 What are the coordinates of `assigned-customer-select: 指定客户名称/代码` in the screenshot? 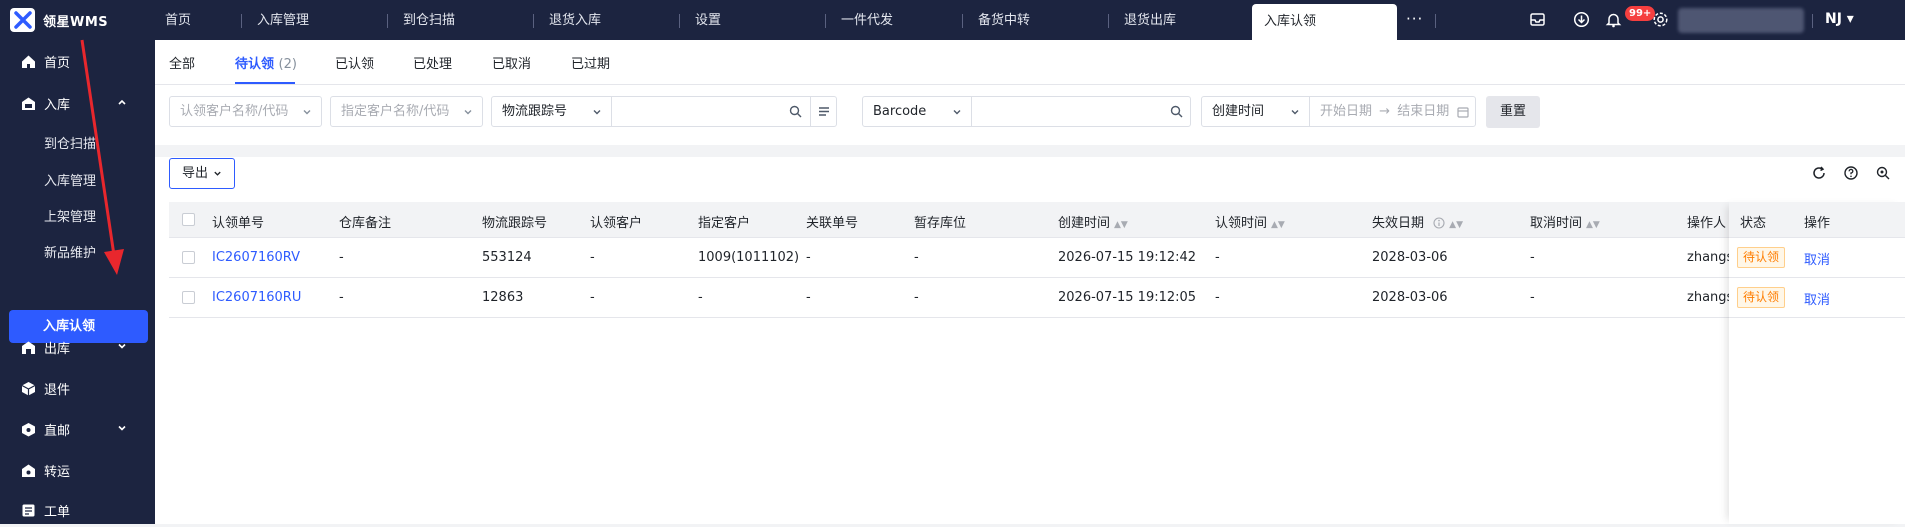 It's located at (406, 111).